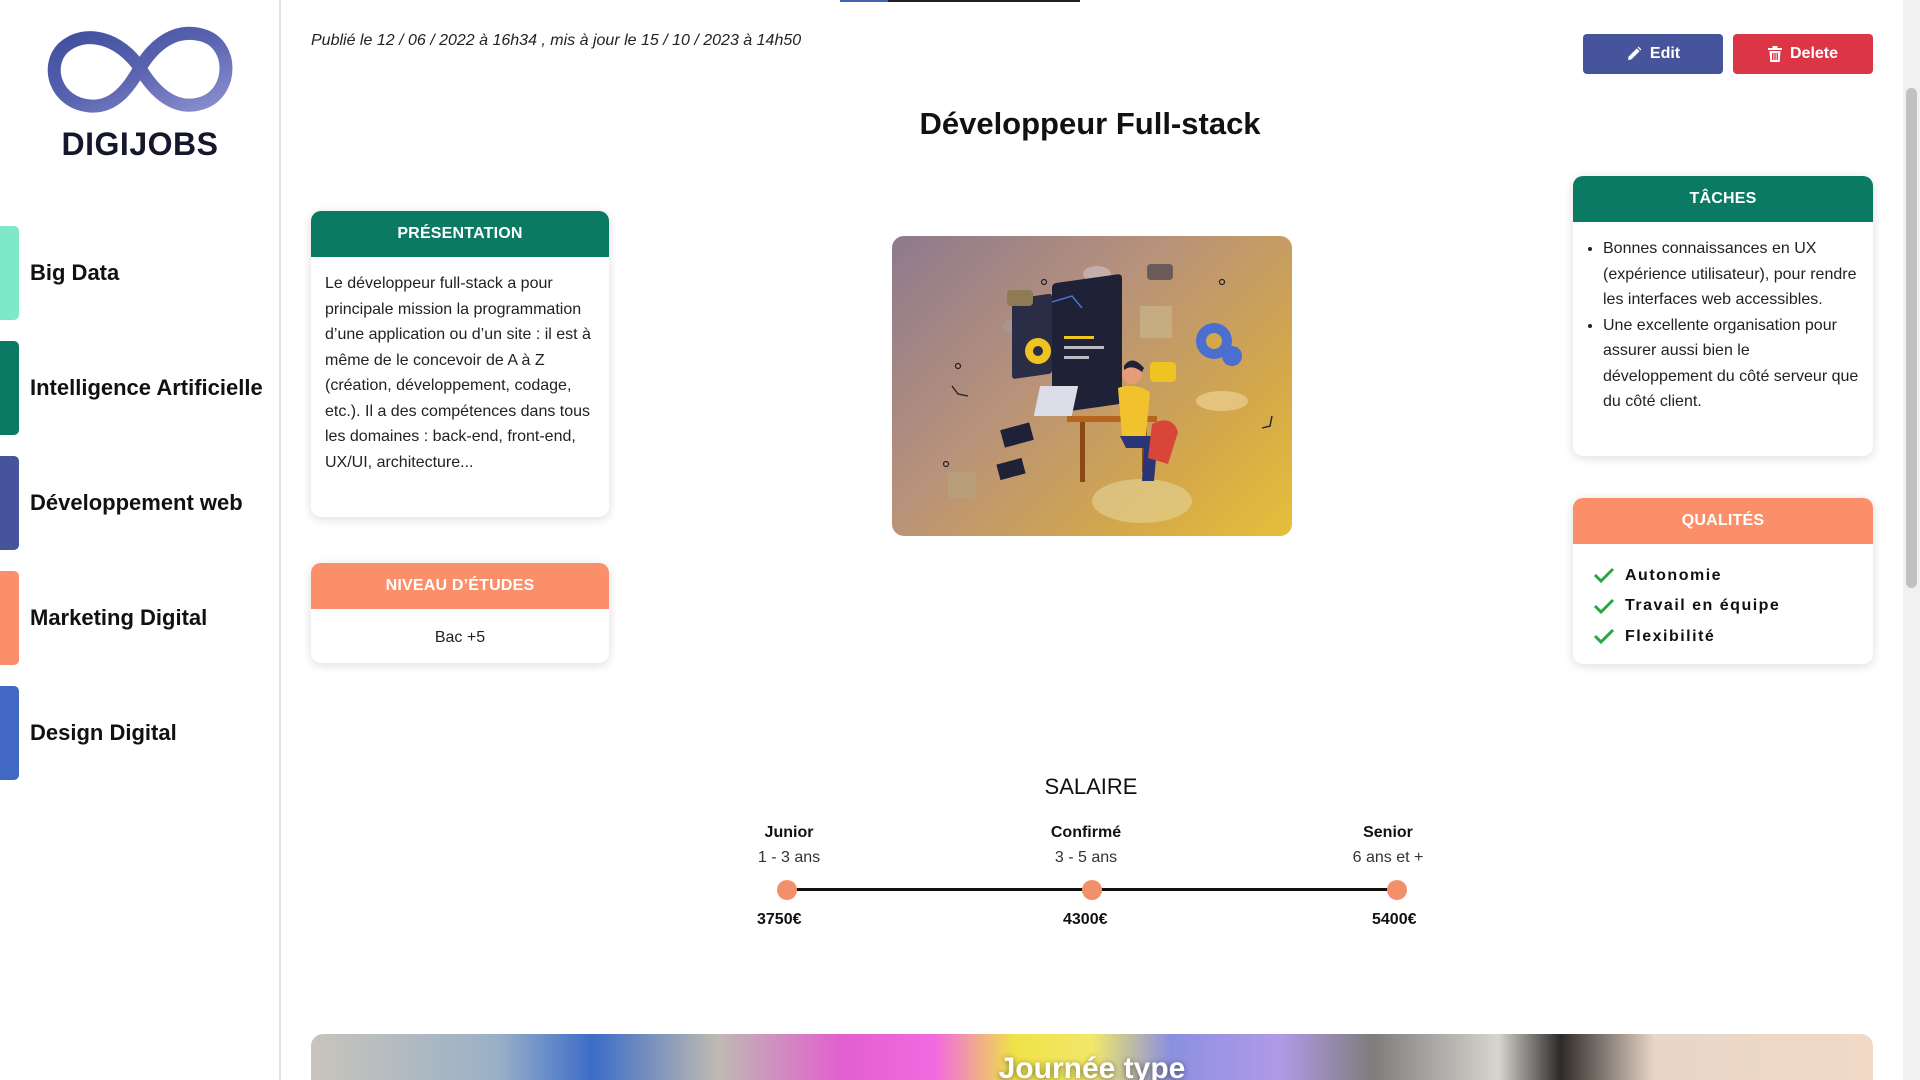  Describe the element at coordinates (140, 144) in the screenshot. I see `brand-name: DIGIJOBS` at that location.